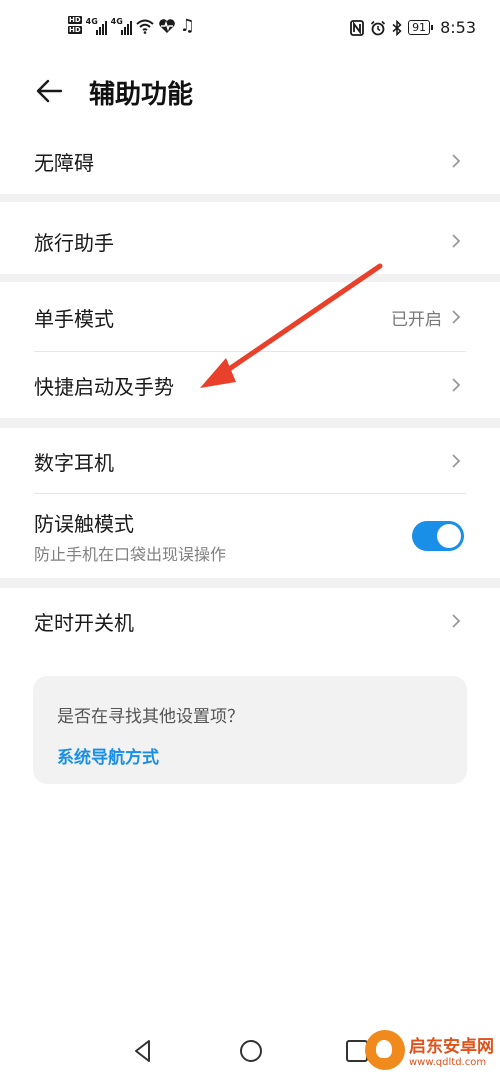 The height and width of the screenshot is (1084, 500). I want to click on hd-icon: HD HD, so click(75, 26).